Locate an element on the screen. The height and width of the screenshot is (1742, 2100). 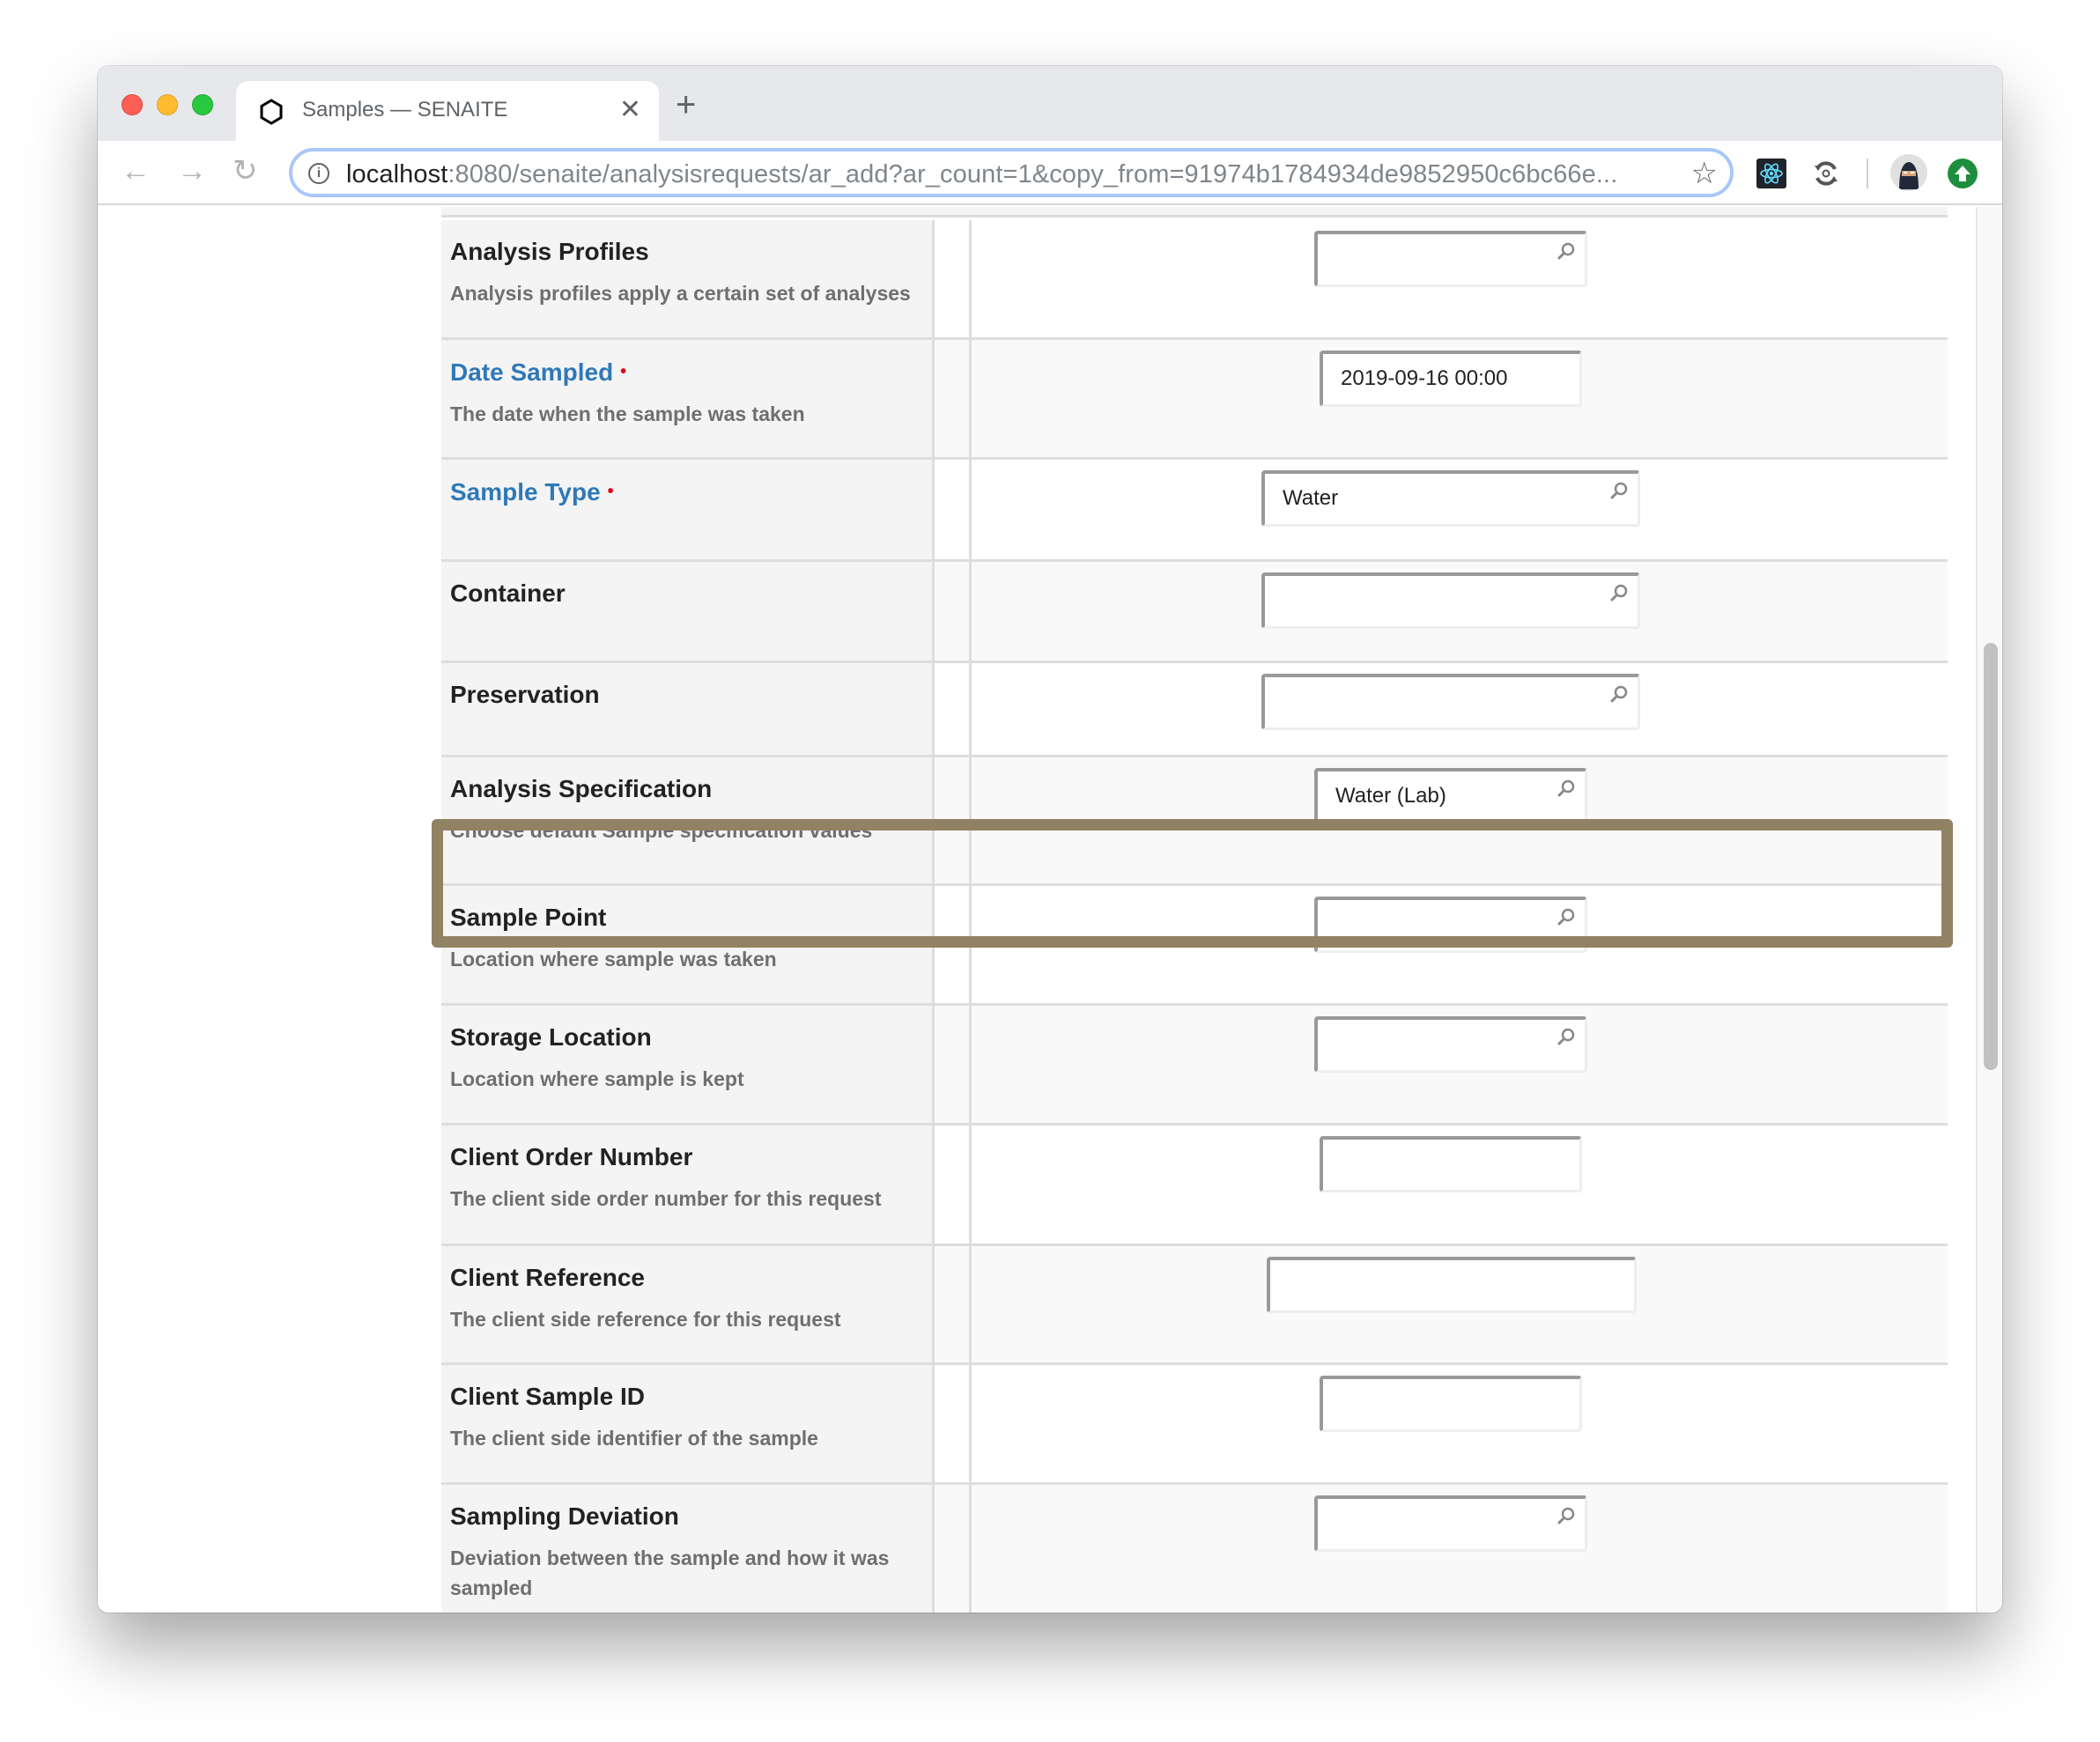
tab-bar: Samples — SENAITE ✕ + is located at coordinates (1050, 103).